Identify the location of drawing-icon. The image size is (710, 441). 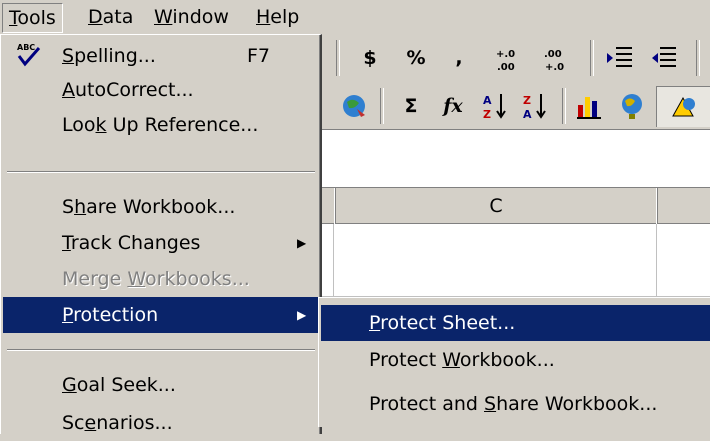
(683, 106).